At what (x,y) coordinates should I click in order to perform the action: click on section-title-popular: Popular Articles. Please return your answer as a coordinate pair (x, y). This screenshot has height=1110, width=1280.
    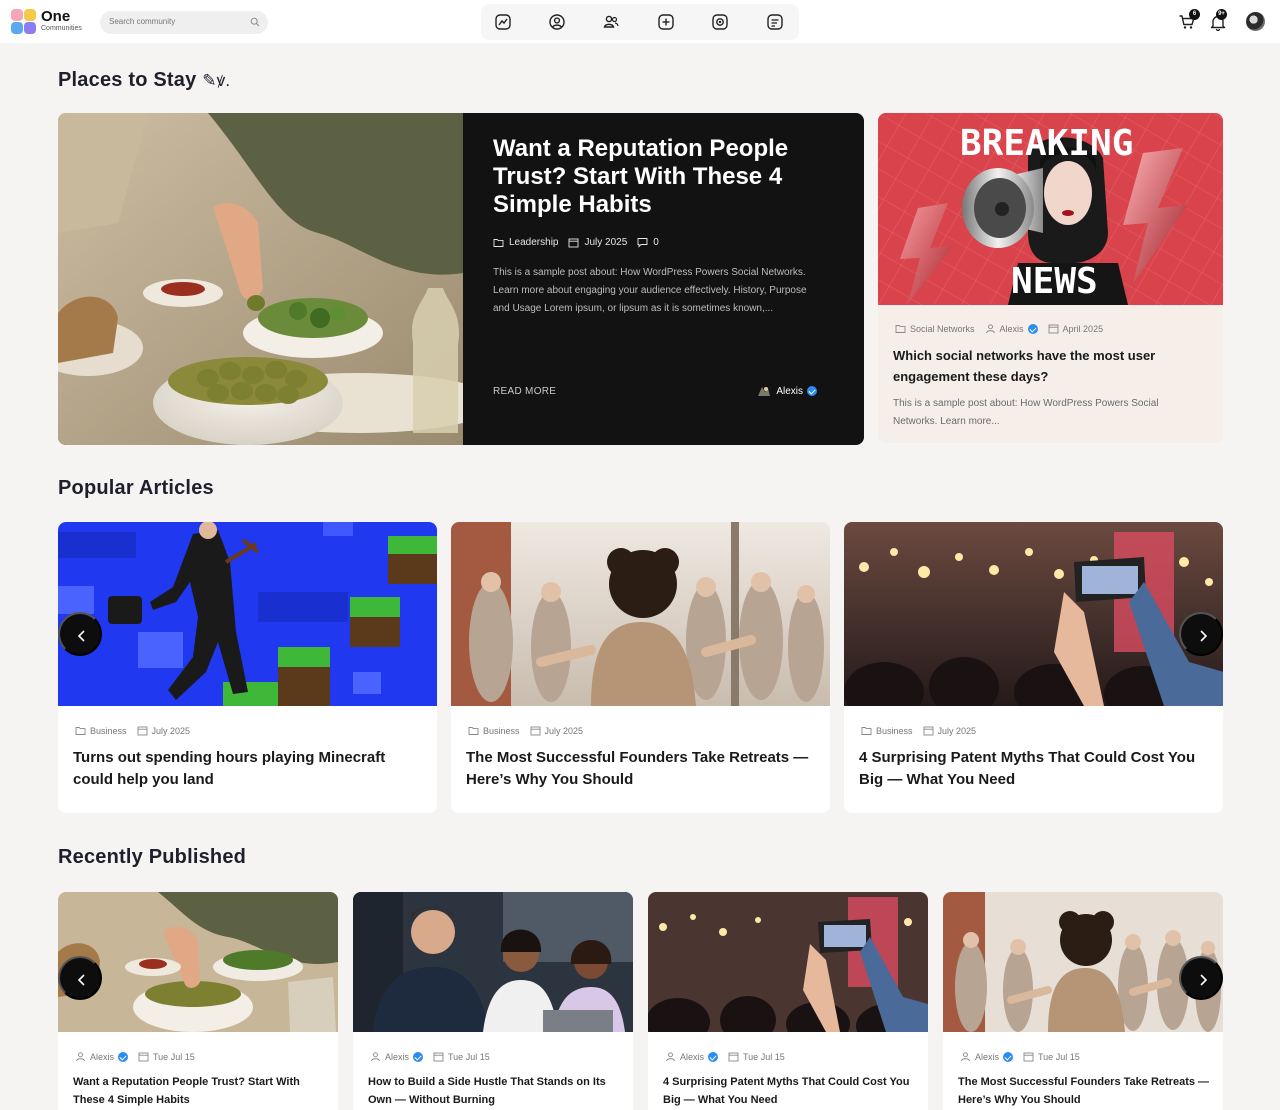
    Looking at the image, I should click on (136, 488).